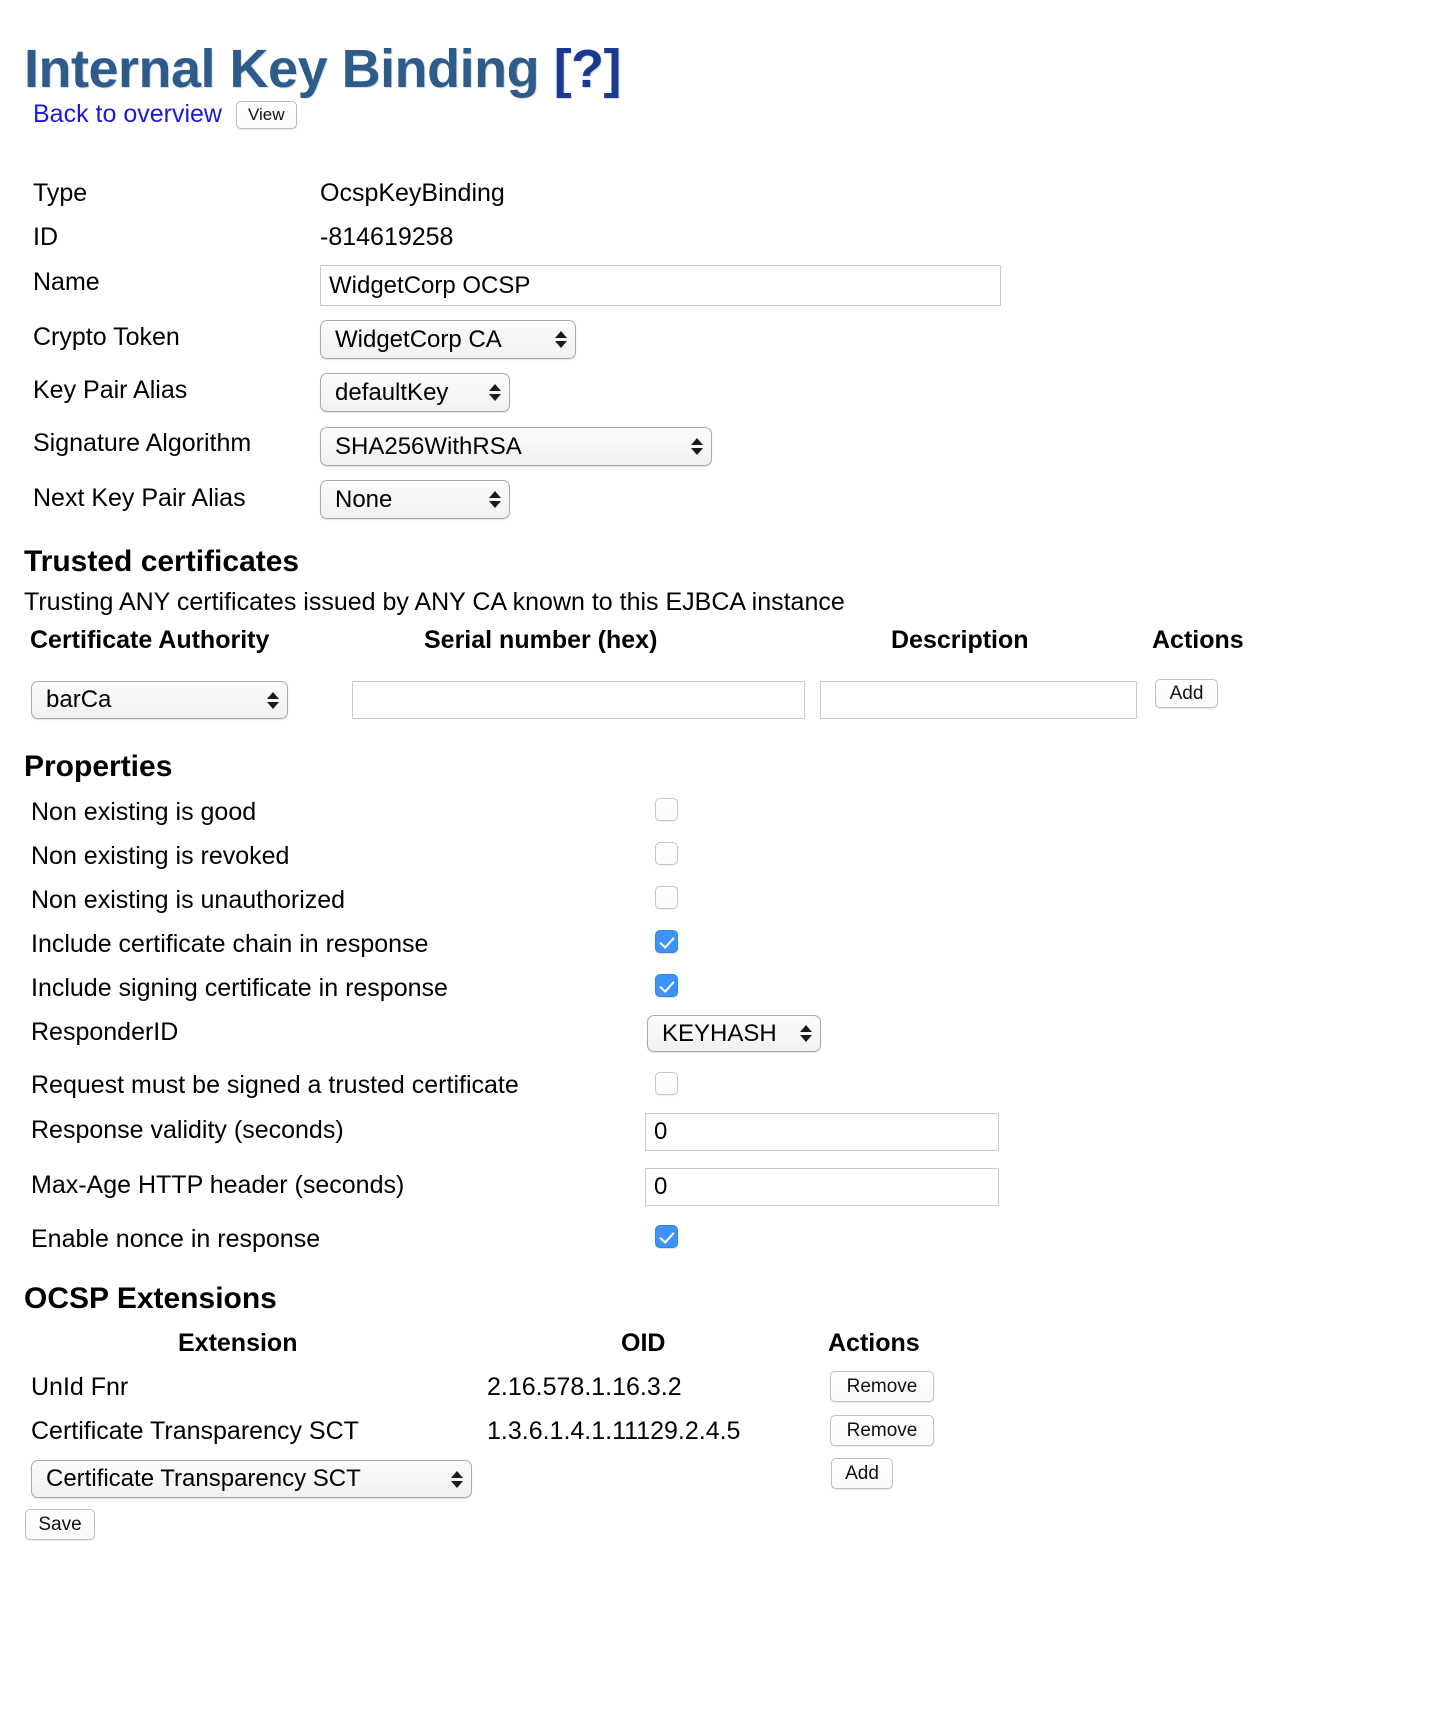  What do you see at coordinates (666, 809) in the screenshot?
I see `checkbox-non-existing-is-good` at bounding box center [666, 809].